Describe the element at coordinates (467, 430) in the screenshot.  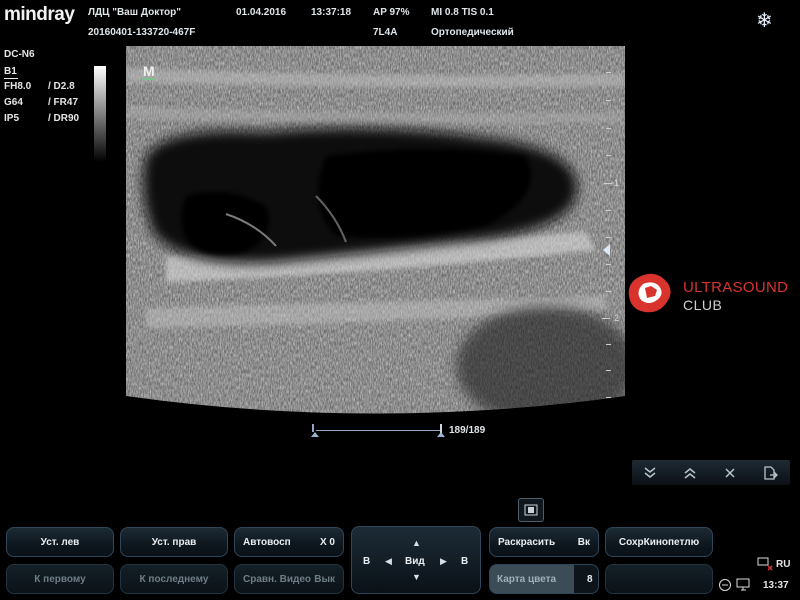
I see `cine-frame-counter: 189/189` at that location.